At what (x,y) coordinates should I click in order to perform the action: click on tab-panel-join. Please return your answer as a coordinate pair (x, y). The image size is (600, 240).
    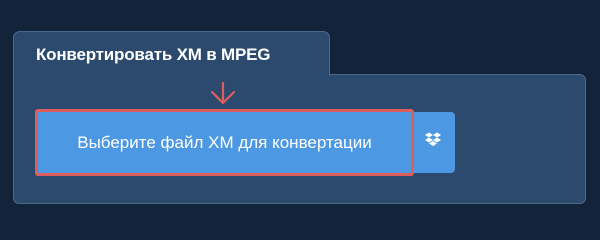
    Looking at the image, I should click on (171, 75).